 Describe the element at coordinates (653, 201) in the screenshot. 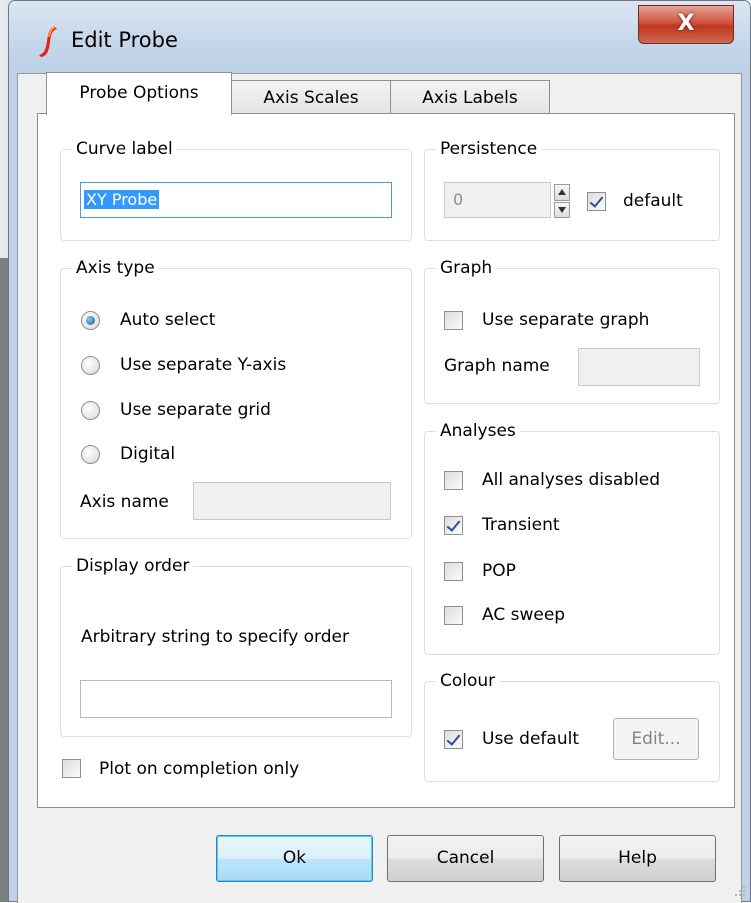

I see `persistence-default-label: default` at that location.